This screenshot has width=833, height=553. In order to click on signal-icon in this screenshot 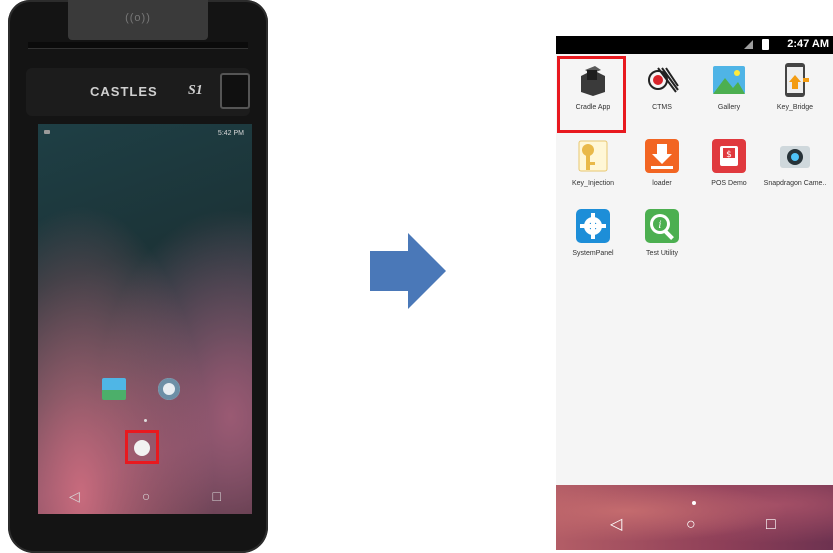, I will do `click(748, 44)`.